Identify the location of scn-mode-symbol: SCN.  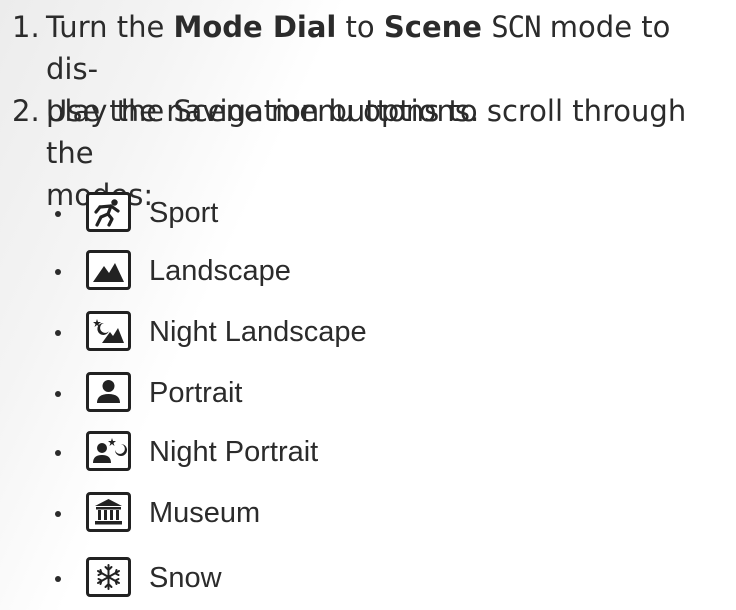
(516, 27).